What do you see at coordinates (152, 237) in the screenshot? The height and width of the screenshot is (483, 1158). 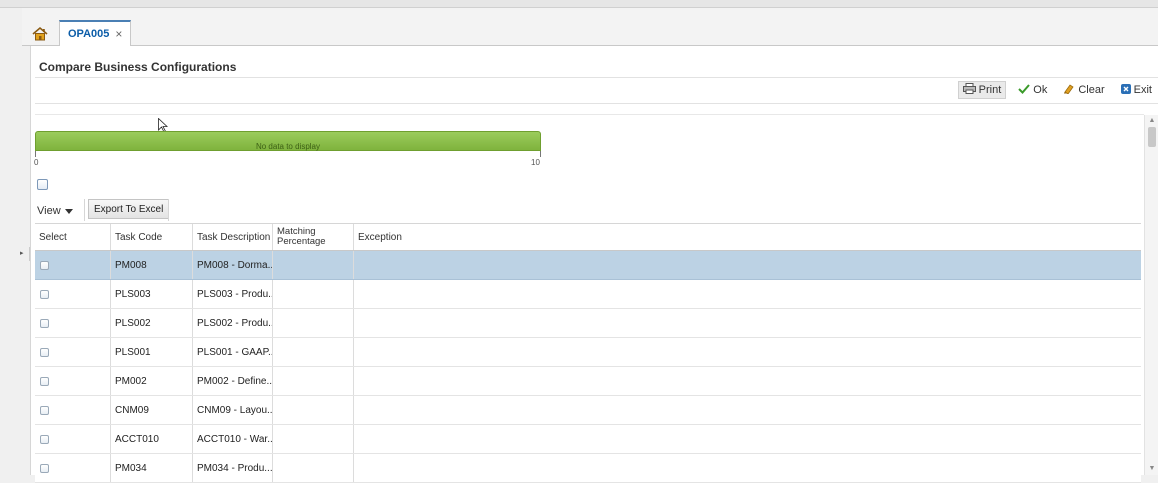 I see `column-header-task-code: Task Code` at bounding box center [152, 237].